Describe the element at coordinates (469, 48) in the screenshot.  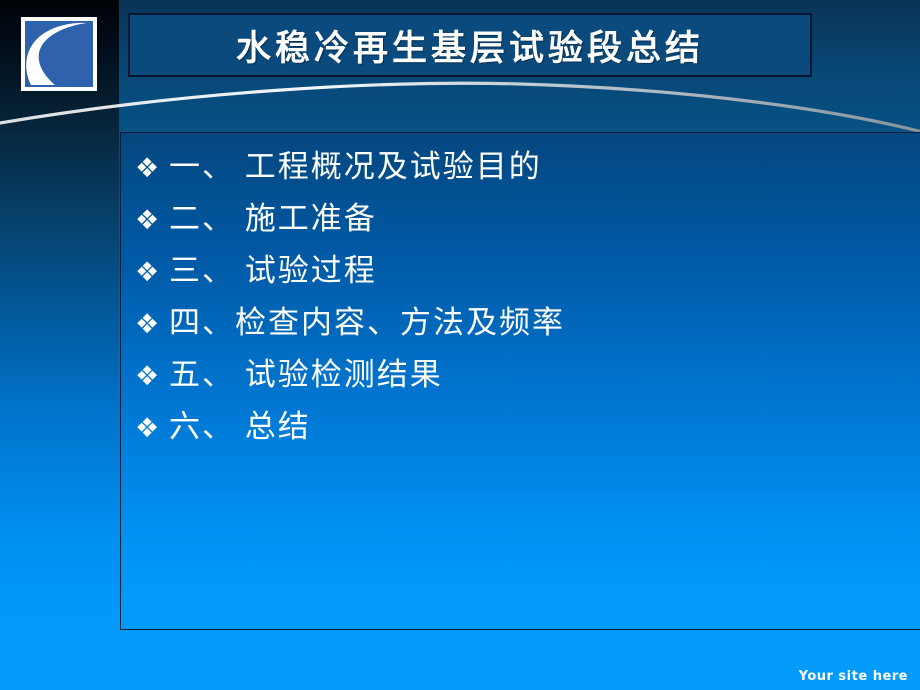
I see `page-title: 水稳冷再生基层试验段总结` at that location.